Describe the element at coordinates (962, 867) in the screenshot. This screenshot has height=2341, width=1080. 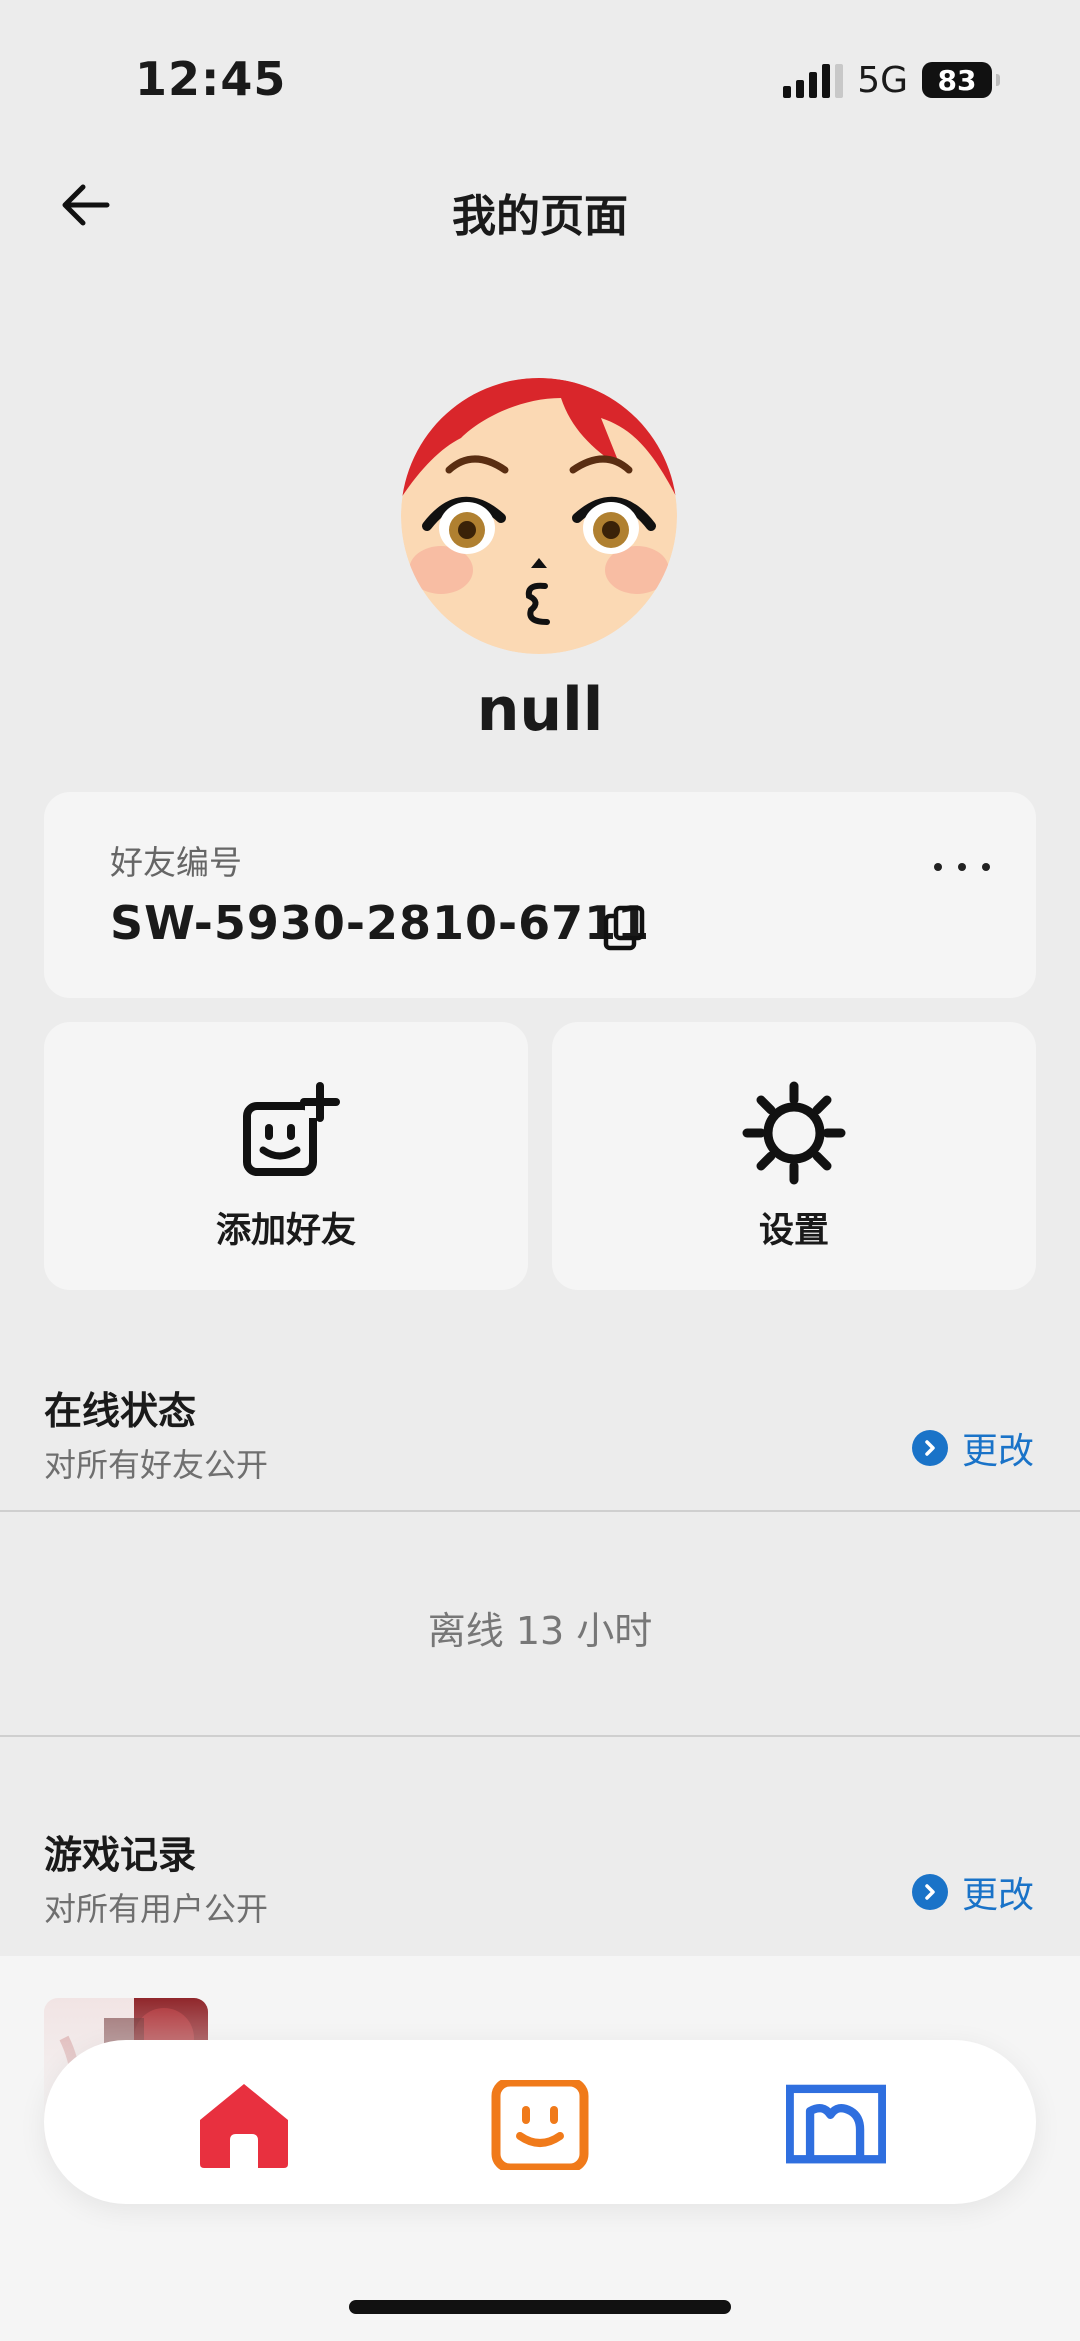
I see `more-options-button` at that location.